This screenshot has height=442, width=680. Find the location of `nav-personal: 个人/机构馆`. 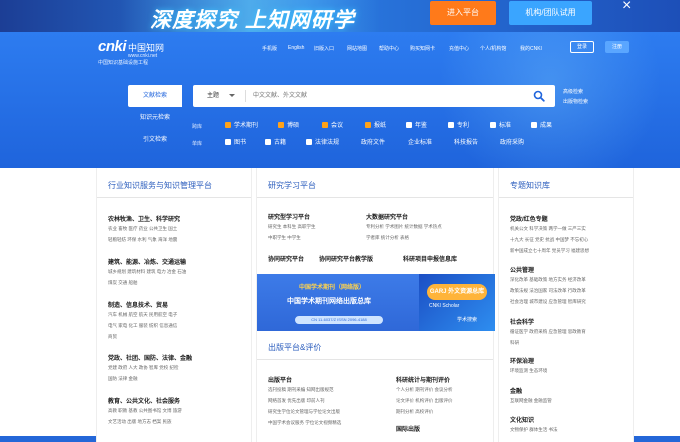

nav-personal: 个人/机构馆 is located at coordinates (493, 48).